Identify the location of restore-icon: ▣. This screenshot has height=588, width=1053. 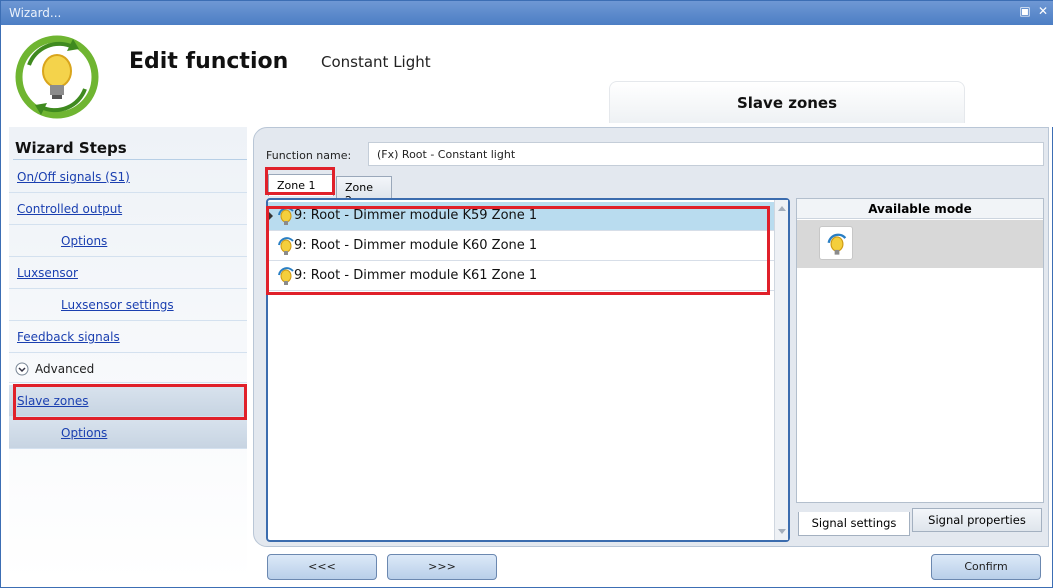
(1025, 11).